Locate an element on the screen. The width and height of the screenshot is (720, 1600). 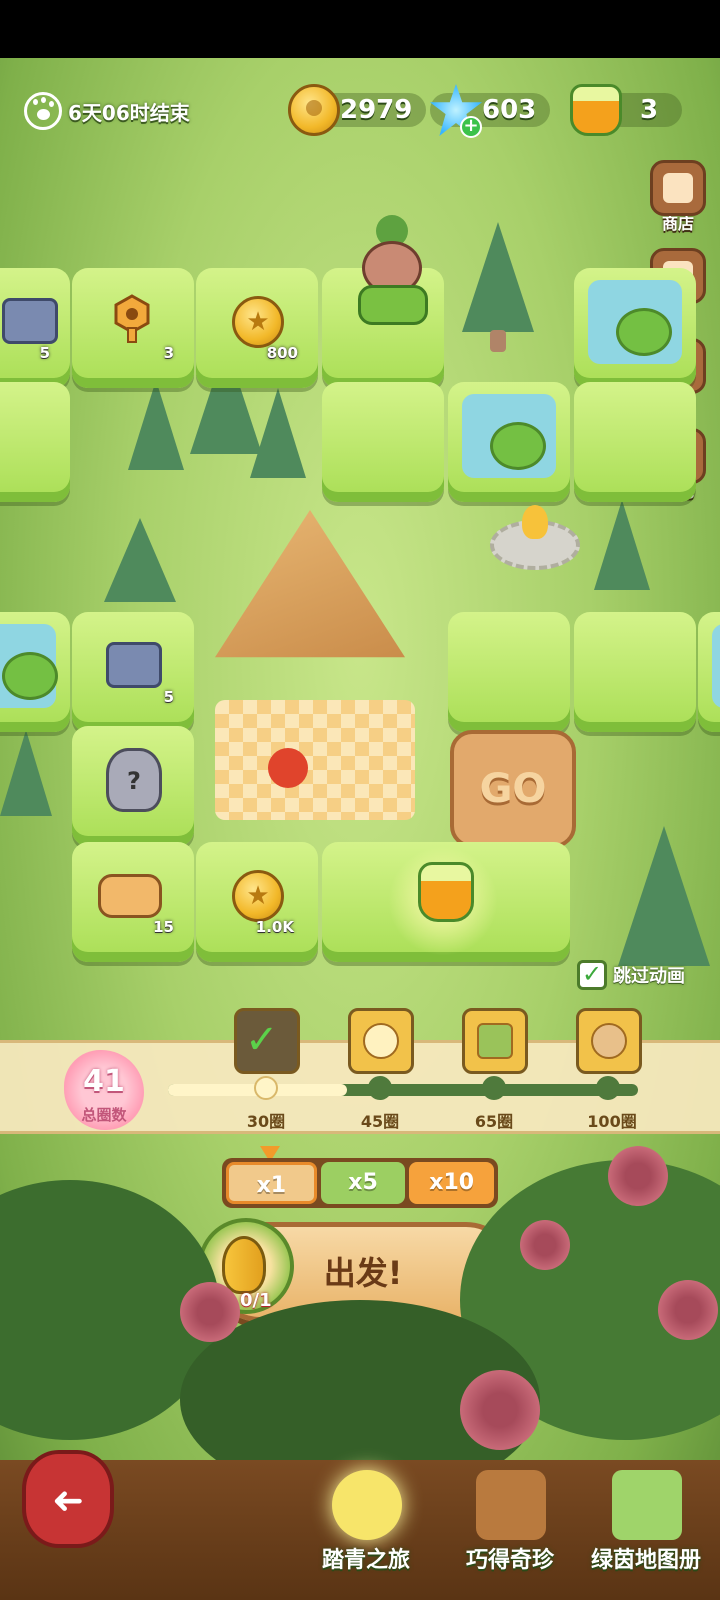
total-rounds-label: 总圈数 is located at coordinates (104, 1115).